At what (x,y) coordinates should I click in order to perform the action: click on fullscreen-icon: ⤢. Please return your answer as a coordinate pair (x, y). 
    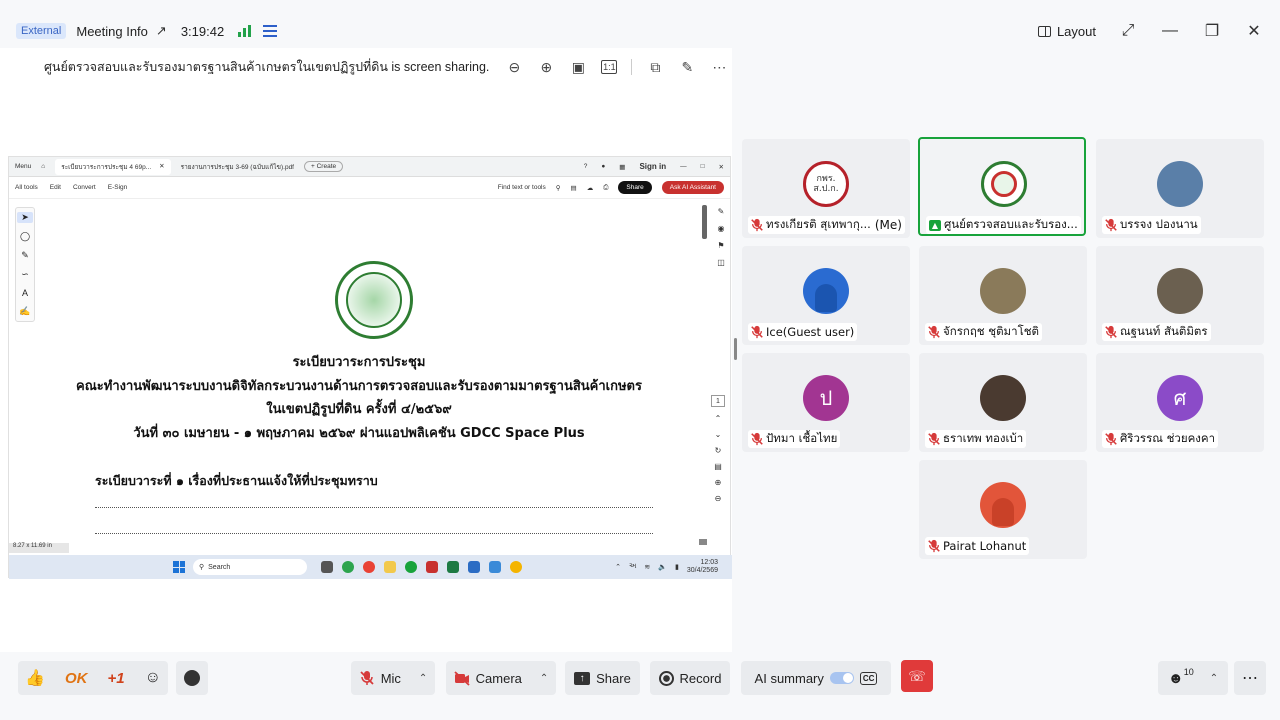
    Looking at the image, I should click on (1128, 31).